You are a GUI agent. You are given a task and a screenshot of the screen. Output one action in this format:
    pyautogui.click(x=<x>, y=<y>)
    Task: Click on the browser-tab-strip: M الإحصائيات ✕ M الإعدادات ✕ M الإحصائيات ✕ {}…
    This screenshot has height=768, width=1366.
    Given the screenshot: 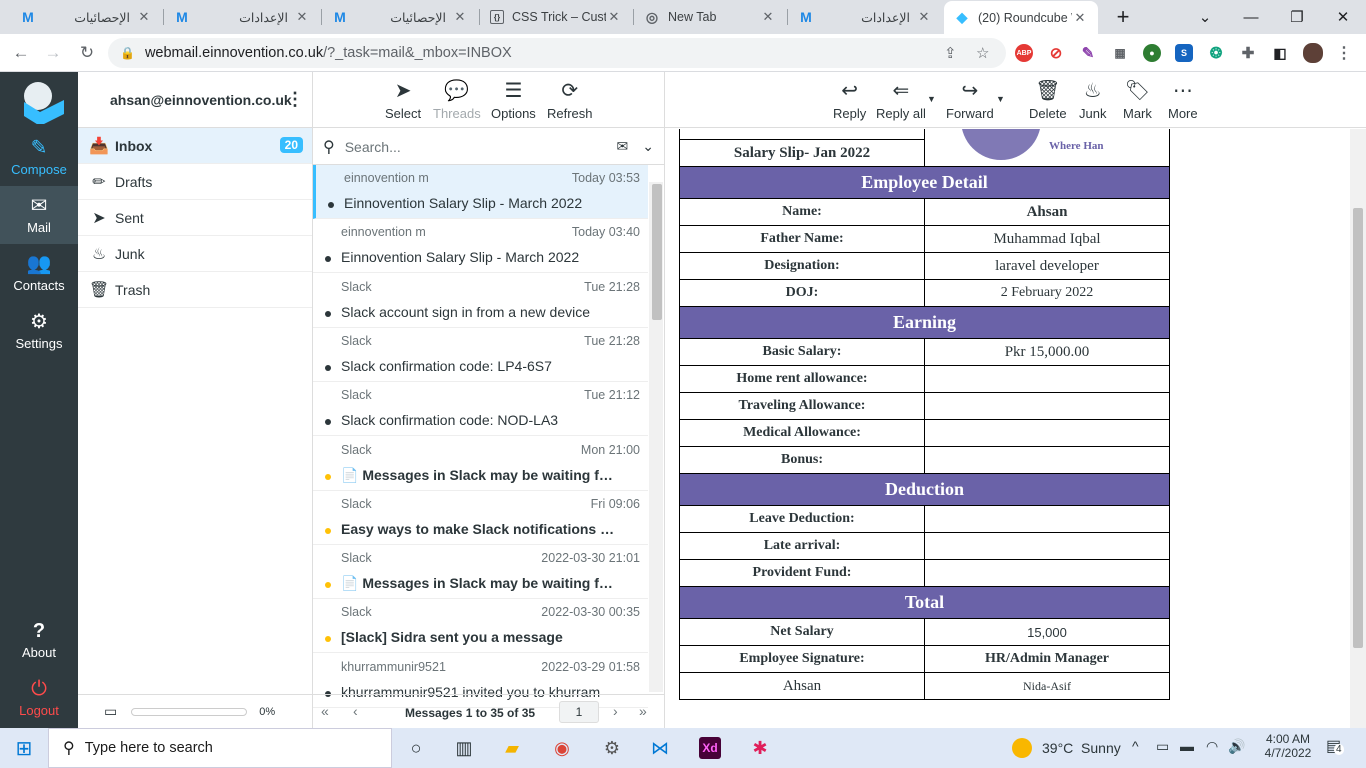 What is the action you would take?
    pyautogui.click(x=683, y=17)
    